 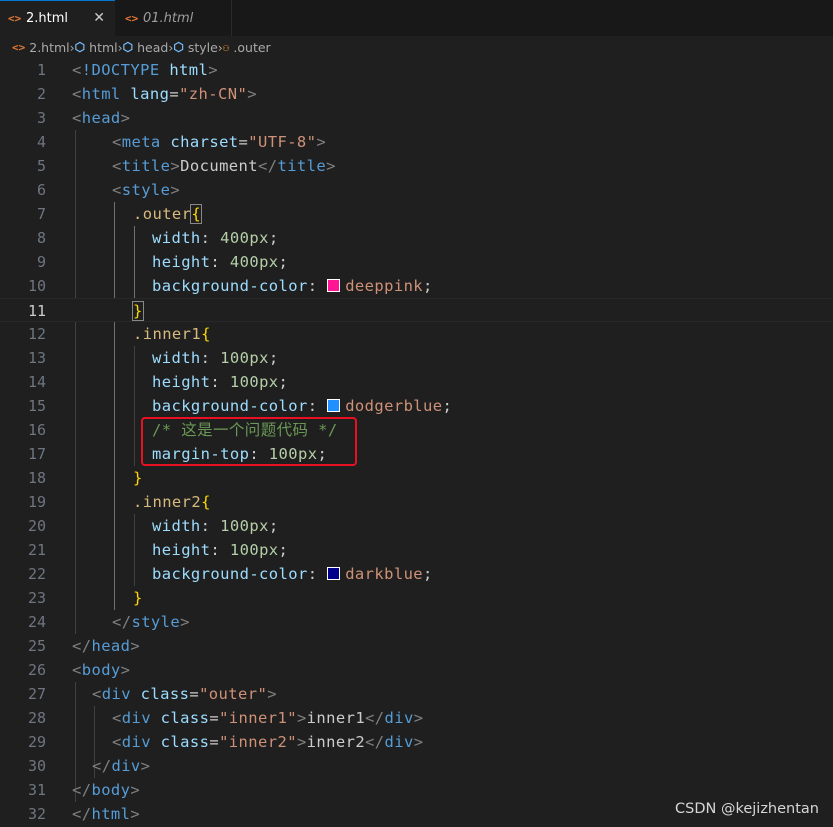 What do you see at coordinates (172, 334) in the screenshot?
I see `code-text: .inner1{` at bounding box center [172, 334].